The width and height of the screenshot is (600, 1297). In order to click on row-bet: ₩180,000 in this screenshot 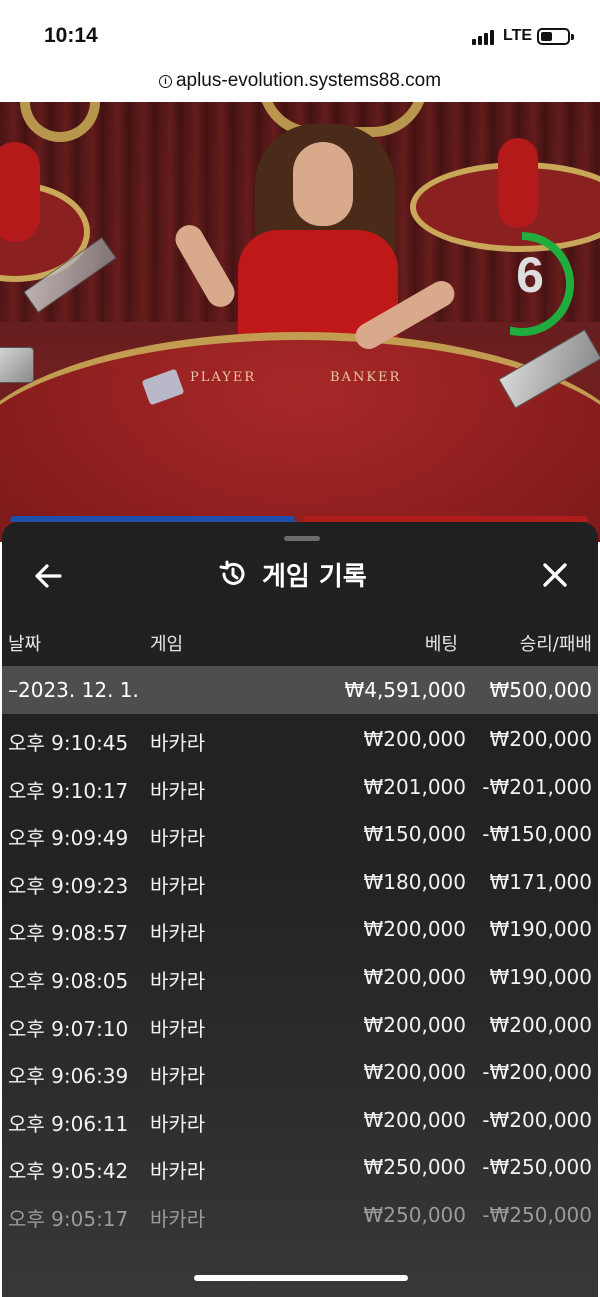, I will do `click(414, 881)`.